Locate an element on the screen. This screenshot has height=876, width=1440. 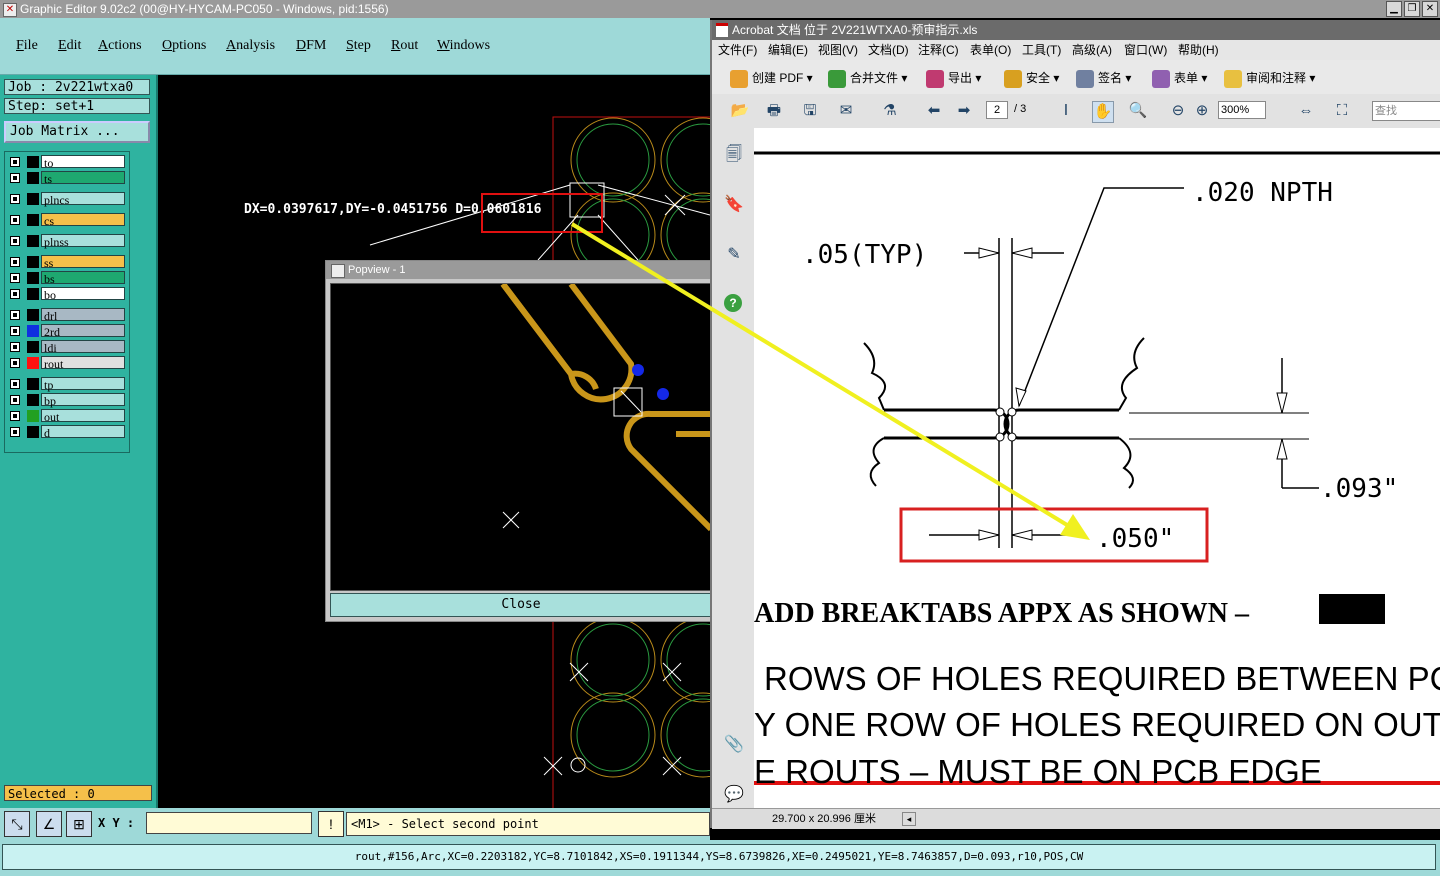
print-icon: 🖶 is located at coordinates (774, 111).